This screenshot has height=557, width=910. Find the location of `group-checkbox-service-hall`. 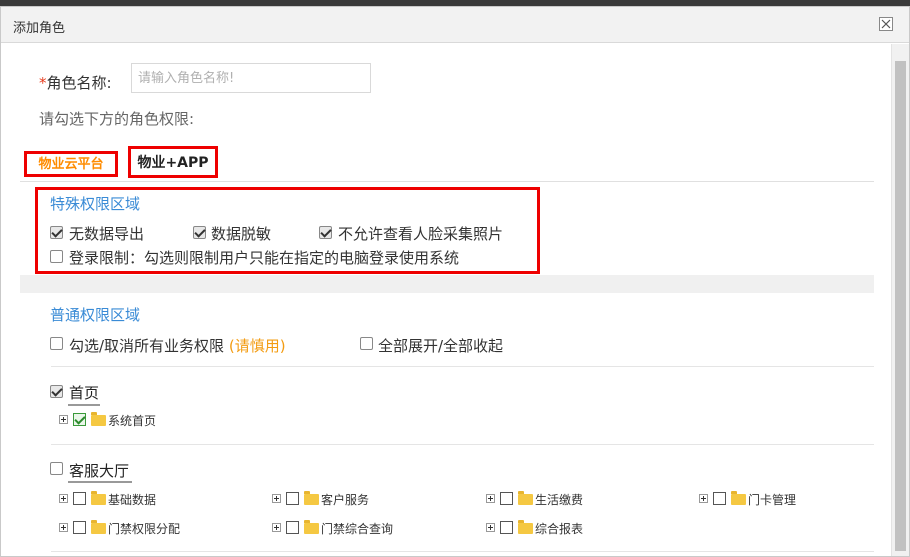

group-checkbox-service-hall is located at coordinates (56, 468).